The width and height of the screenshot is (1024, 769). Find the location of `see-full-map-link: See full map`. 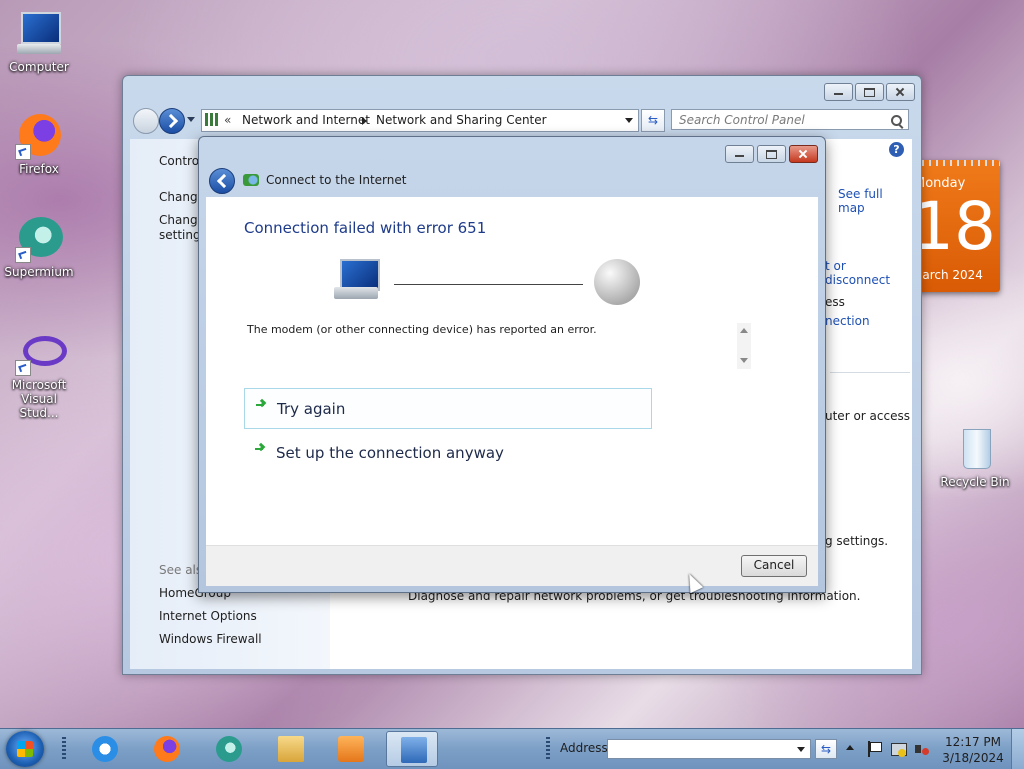

see-full-map-link: See full map is located at coordinates (875, 201).